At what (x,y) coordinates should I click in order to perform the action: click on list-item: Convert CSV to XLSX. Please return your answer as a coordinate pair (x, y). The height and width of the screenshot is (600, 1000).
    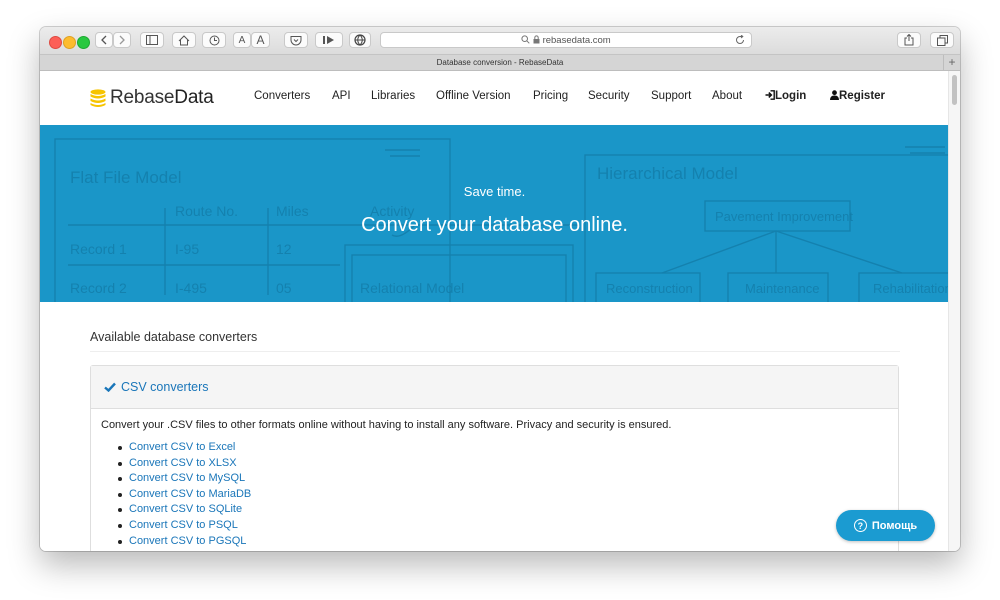
    Looking at the image, I should click on (494, 464).